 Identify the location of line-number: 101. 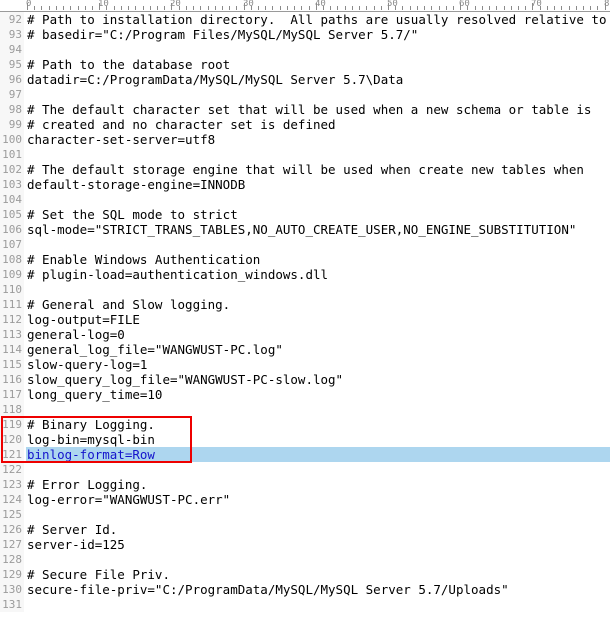
(12, 154).